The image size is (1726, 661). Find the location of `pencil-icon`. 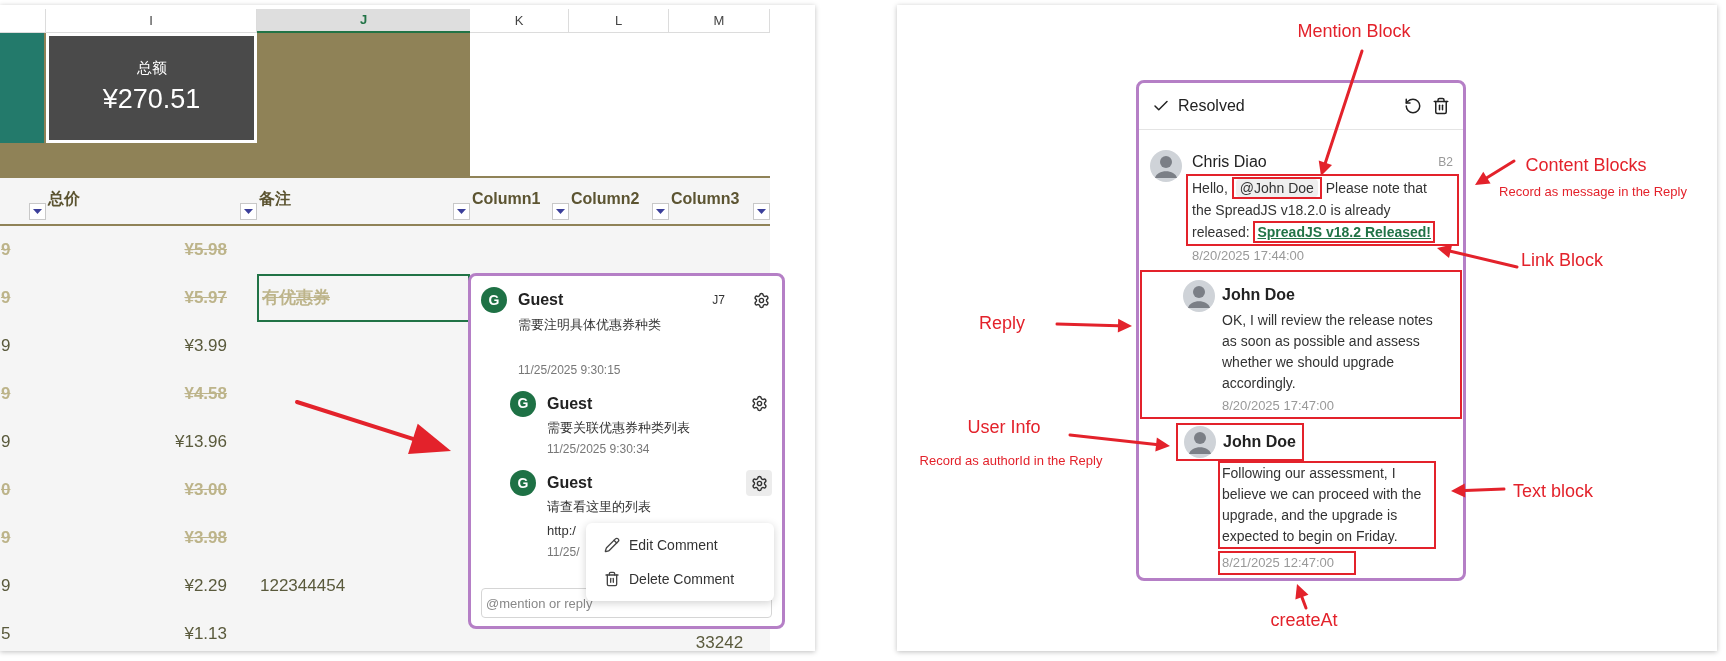

pencil-icon is located at coordinates (612, 545).